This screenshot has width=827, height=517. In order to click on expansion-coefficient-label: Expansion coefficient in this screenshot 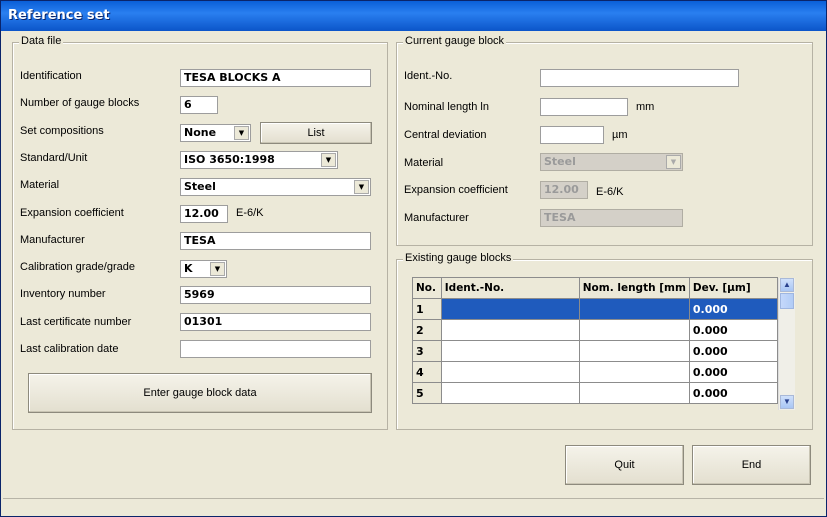, I will do `click(72, 213)`.